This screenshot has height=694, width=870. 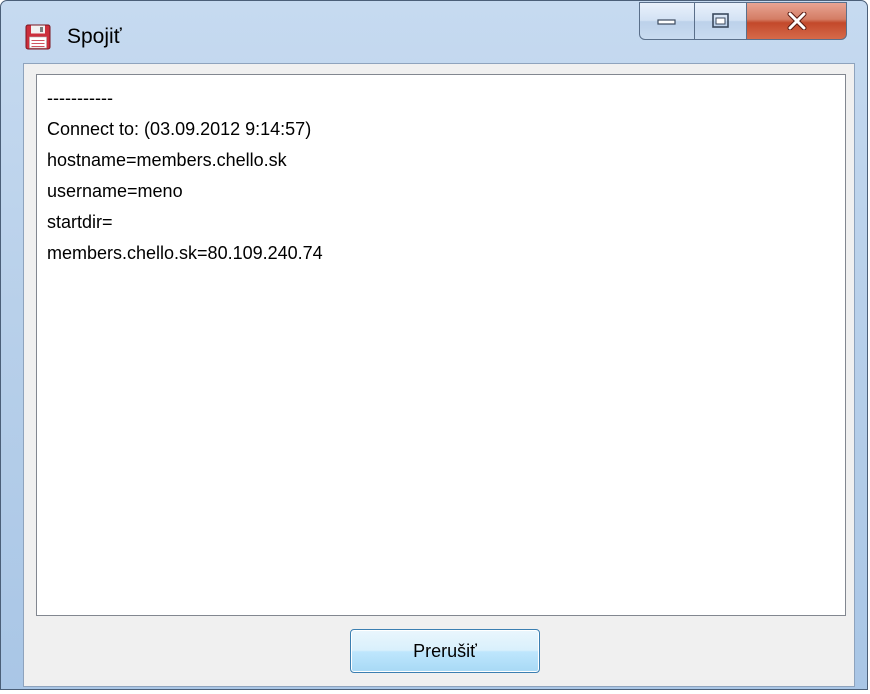 What do you see at coordinates (38, 37) in the screenshot?
I see `floppy-disk-icon` at bounding box center [38, 37].